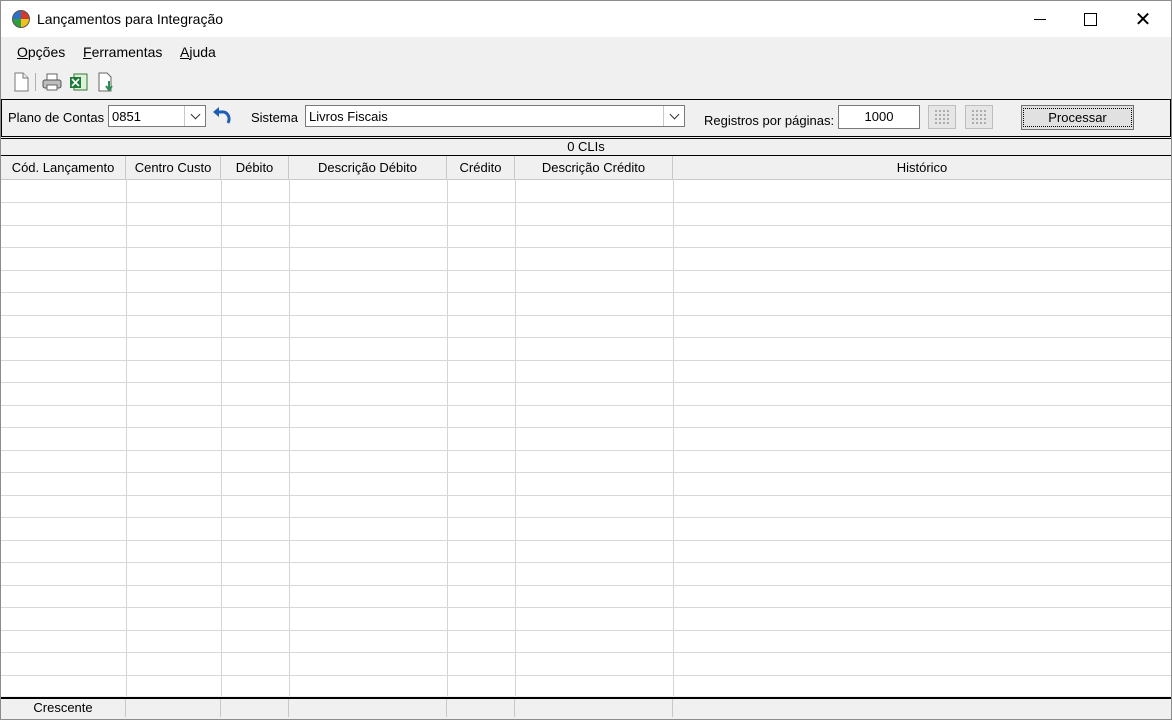  What do you see at coordinates (35, 82) in the screenshot?
I see `toolbar-separator` at bounding box center [35, 82].